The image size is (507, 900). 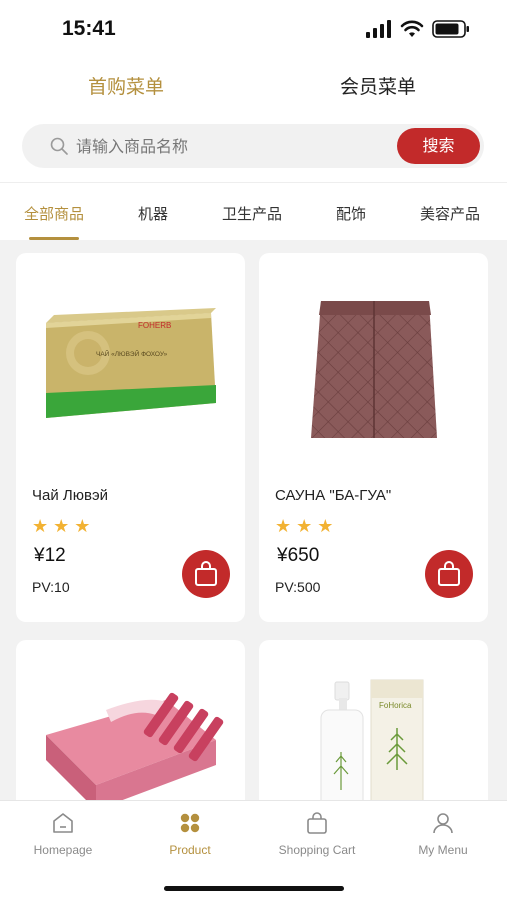 I want to click on status-time: 15:41, so click(x=89, y=28).